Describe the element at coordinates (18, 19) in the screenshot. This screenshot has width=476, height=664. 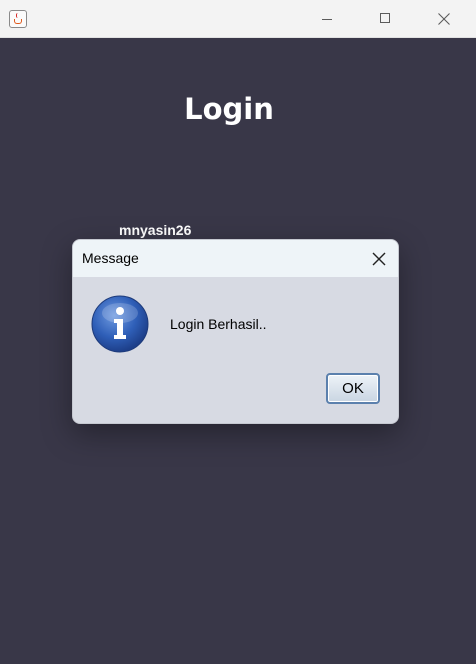
I see `java-icon` at that location.